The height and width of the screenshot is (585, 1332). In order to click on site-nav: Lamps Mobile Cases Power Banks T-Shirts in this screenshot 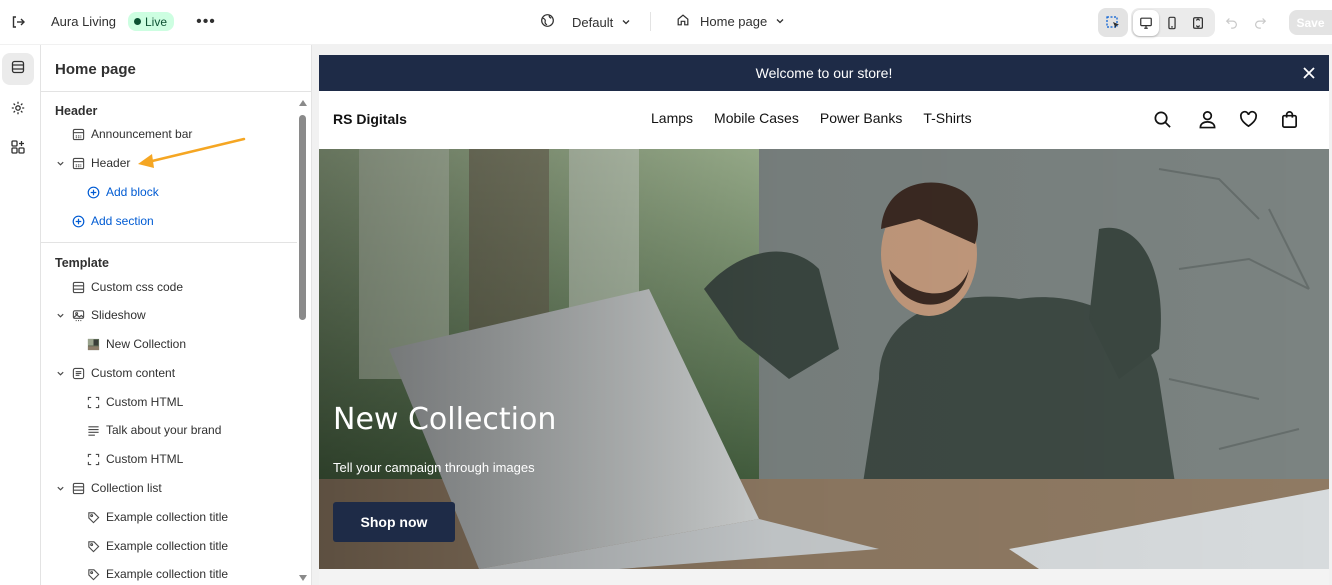, I will do `click(811, 118)`.